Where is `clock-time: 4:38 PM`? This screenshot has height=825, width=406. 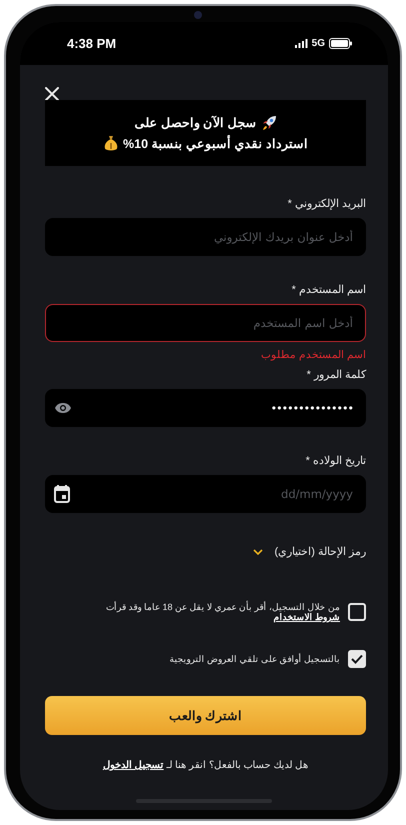 clock-time: 4:38 PM is located at coordinates (91, 43).